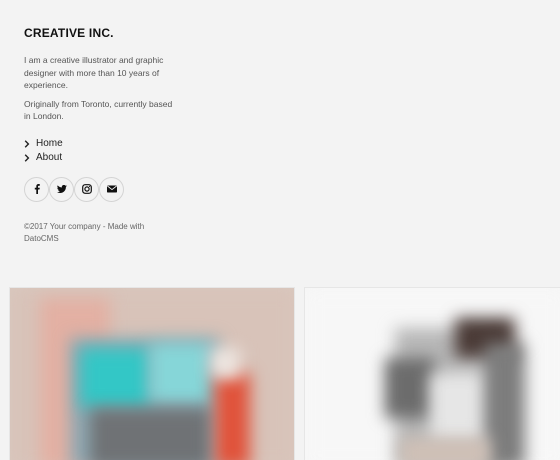  I want to click on instagram-icon, so click(86, 189).